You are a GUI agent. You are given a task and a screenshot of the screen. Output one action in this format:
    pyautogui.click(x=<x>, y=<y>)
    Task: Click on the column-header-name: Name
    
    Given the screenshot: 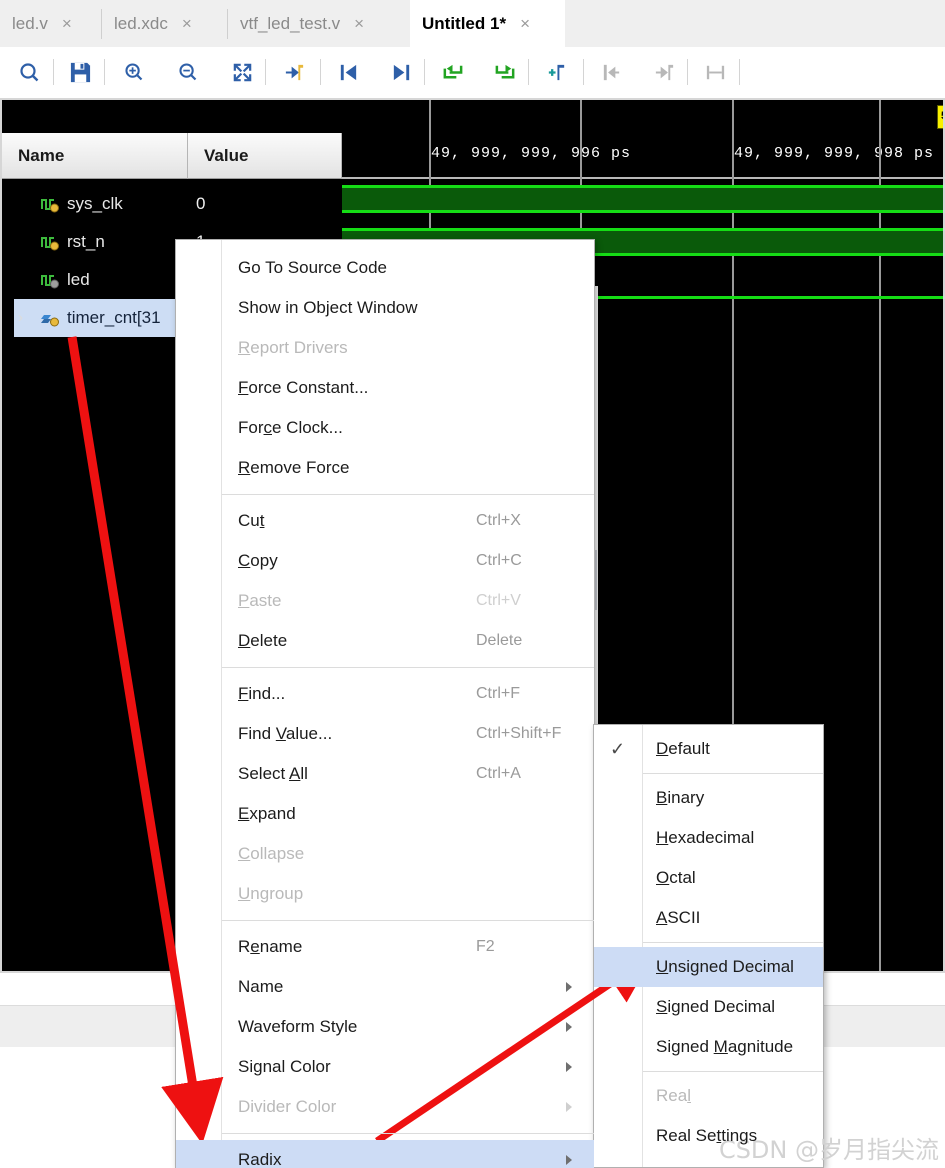 What is the action you would take?
    pyautogui.click(x=95, y=156)
    